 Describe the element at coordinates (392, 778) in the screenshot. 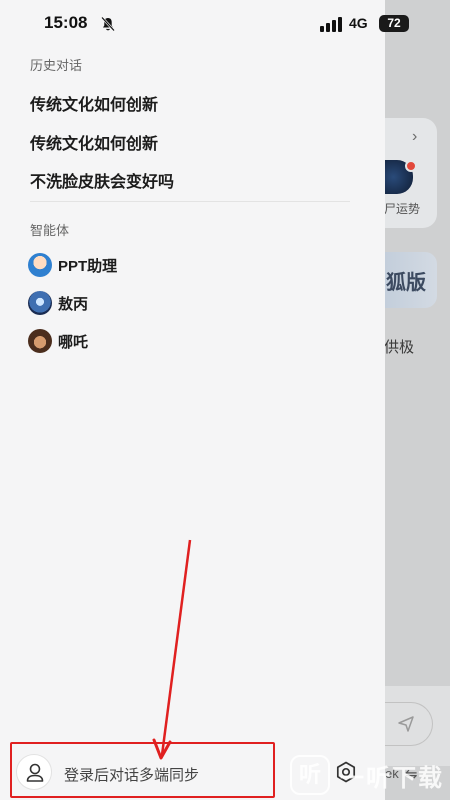

I see `watermark-text: 一听下载` at that location.